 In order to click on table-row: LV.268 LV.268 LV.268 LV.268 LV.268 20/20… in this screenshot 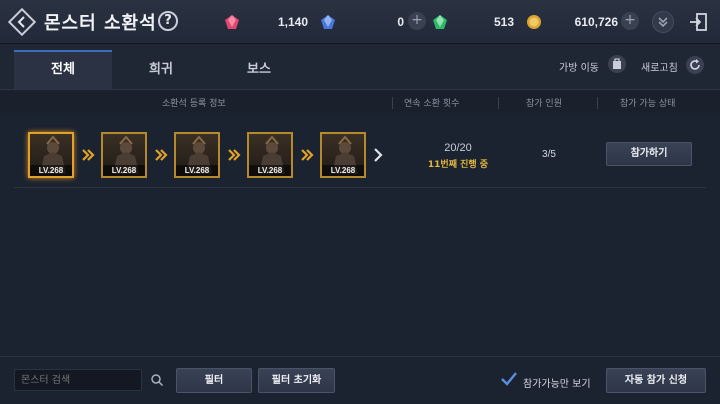, I will do `click(360, 157)`.